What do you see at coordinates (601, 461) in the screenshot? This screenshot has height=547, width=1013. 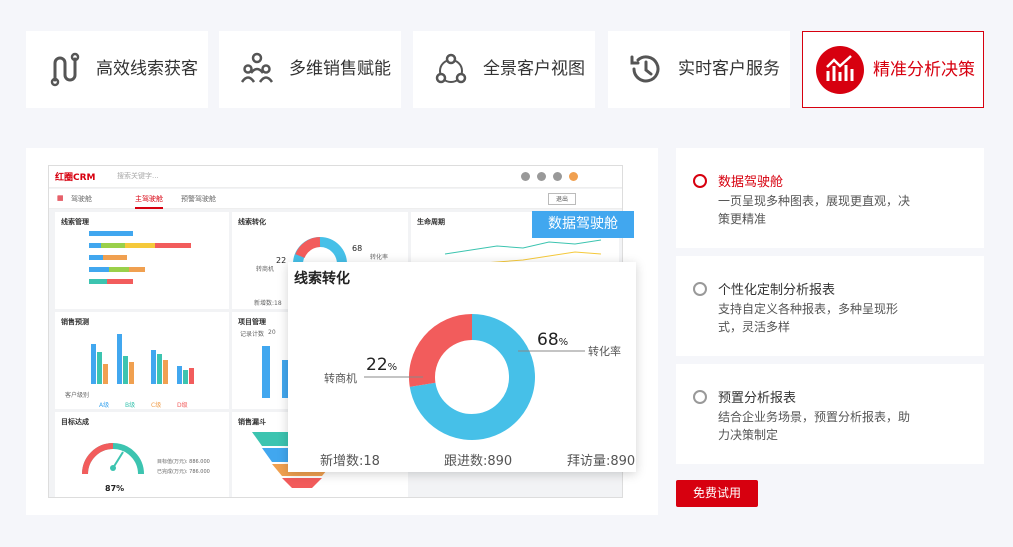 I see `footer-visit: 拜访量:890` at bounding box center [601, 461].